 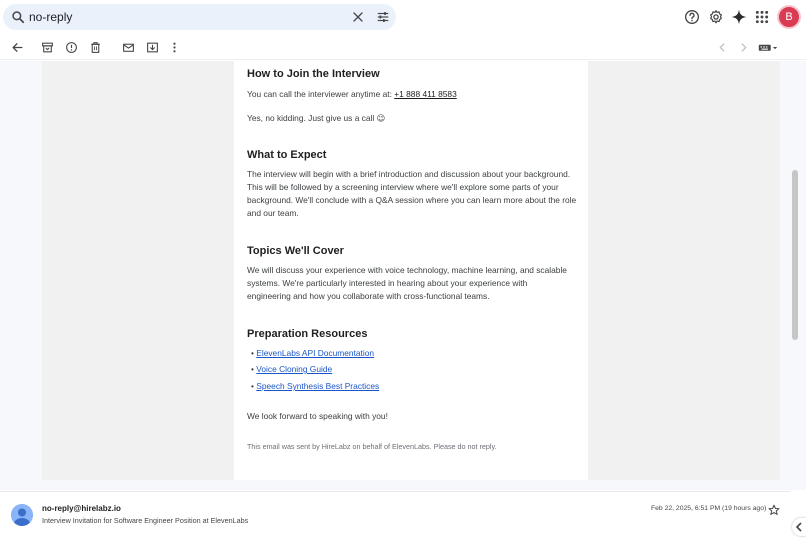 I want to click on more-vert-icon, so click(x=174, y=47).